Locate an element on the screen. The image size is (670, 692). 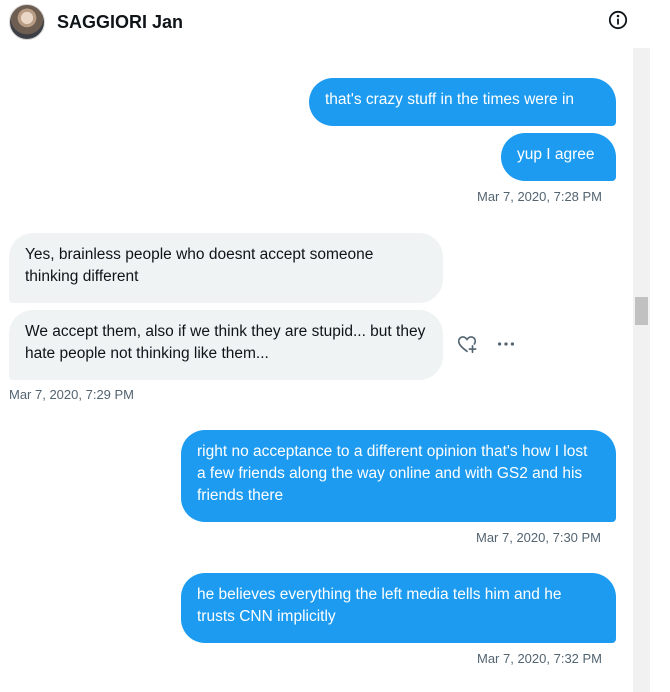
user-avatar is located at coordinates (27, 22).